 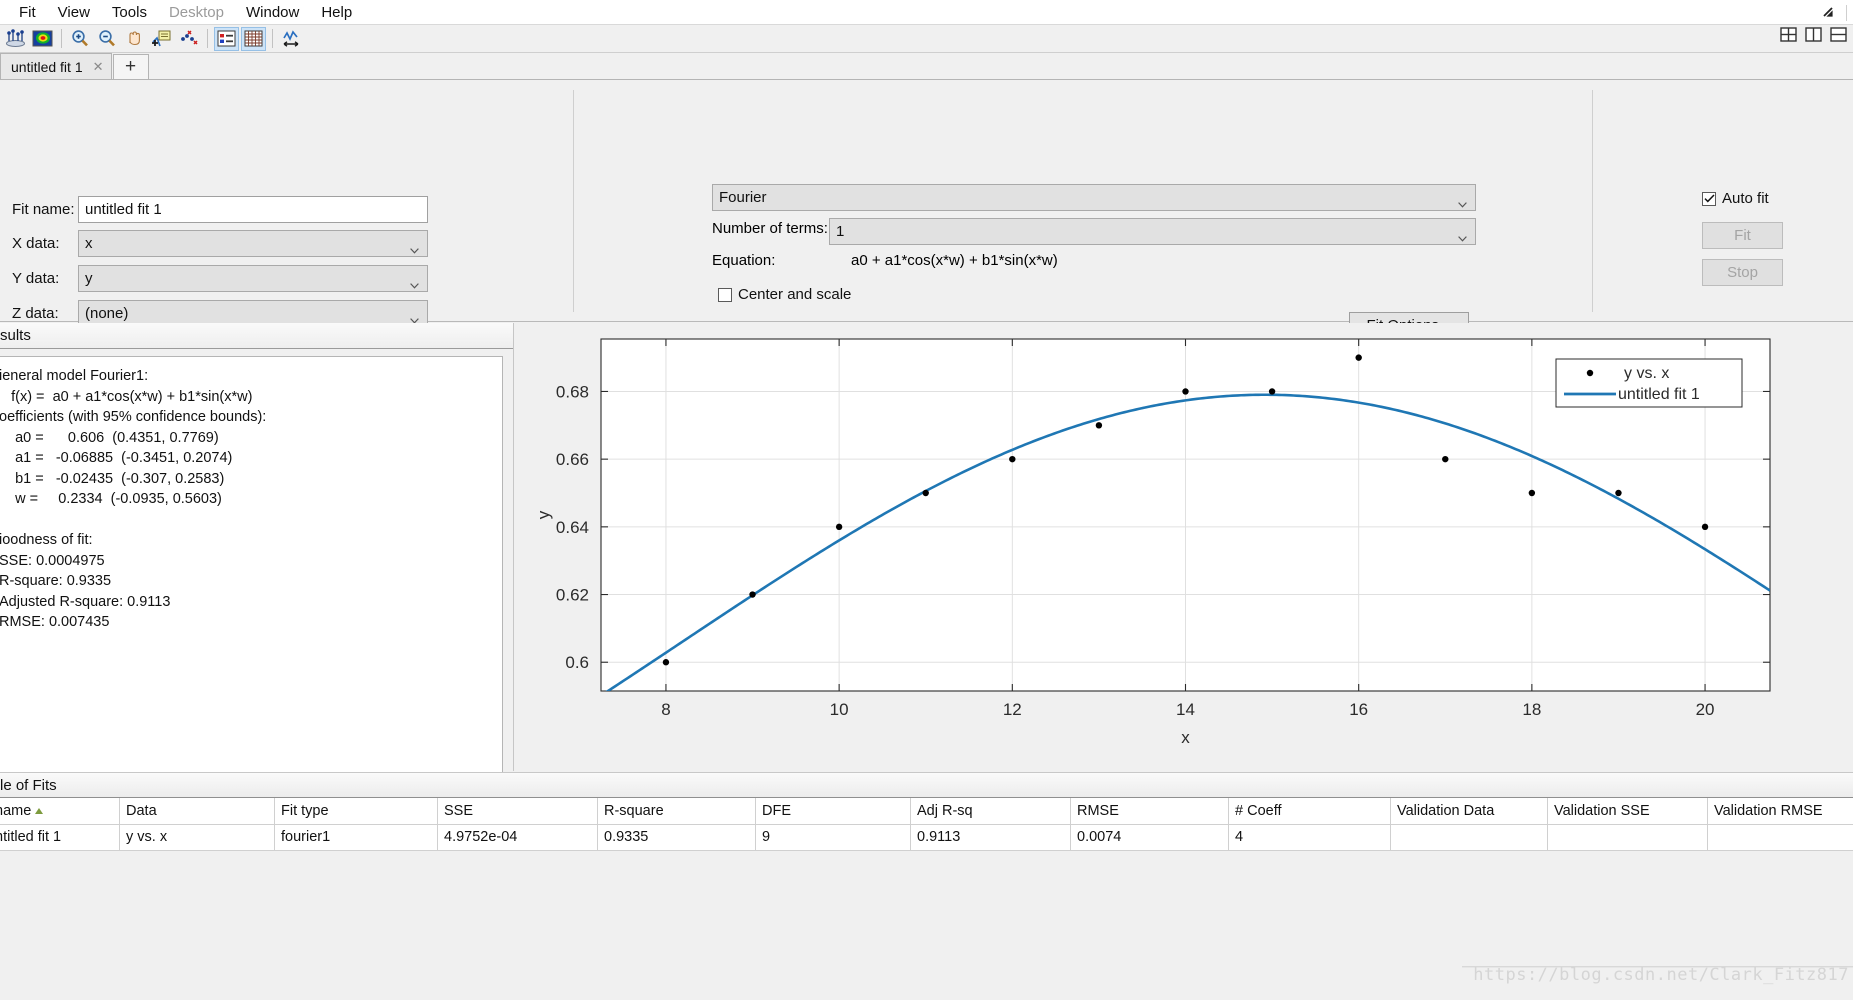 What do you see at coordinates (253, 38) in the screenshot?
I see `grid-toggle-icon` at bounding box center [253, 38].